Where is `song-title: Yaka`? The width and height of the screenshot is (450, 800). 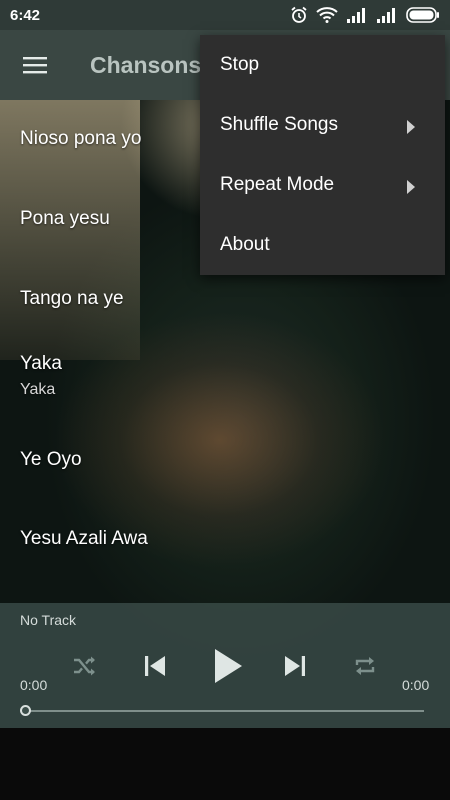 song-title: Yaka is located at coordinates (41, 363).